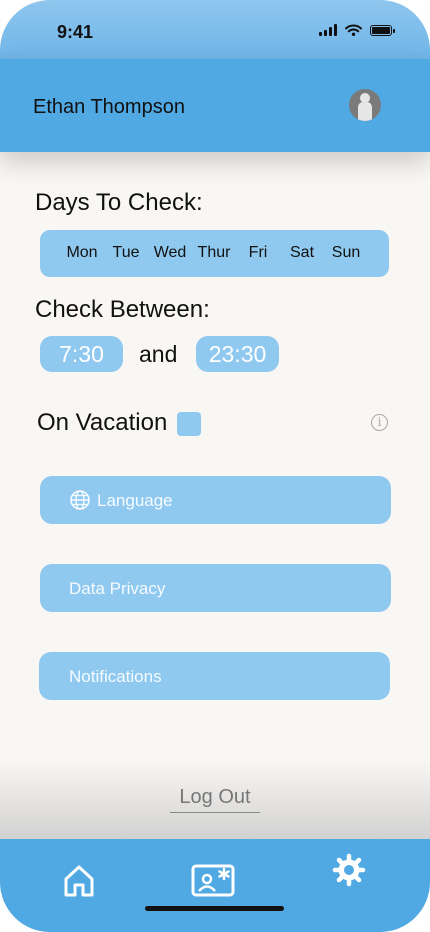 The image size is (430, 932). I want to click on day-fri: Fri, so click(258, 253).